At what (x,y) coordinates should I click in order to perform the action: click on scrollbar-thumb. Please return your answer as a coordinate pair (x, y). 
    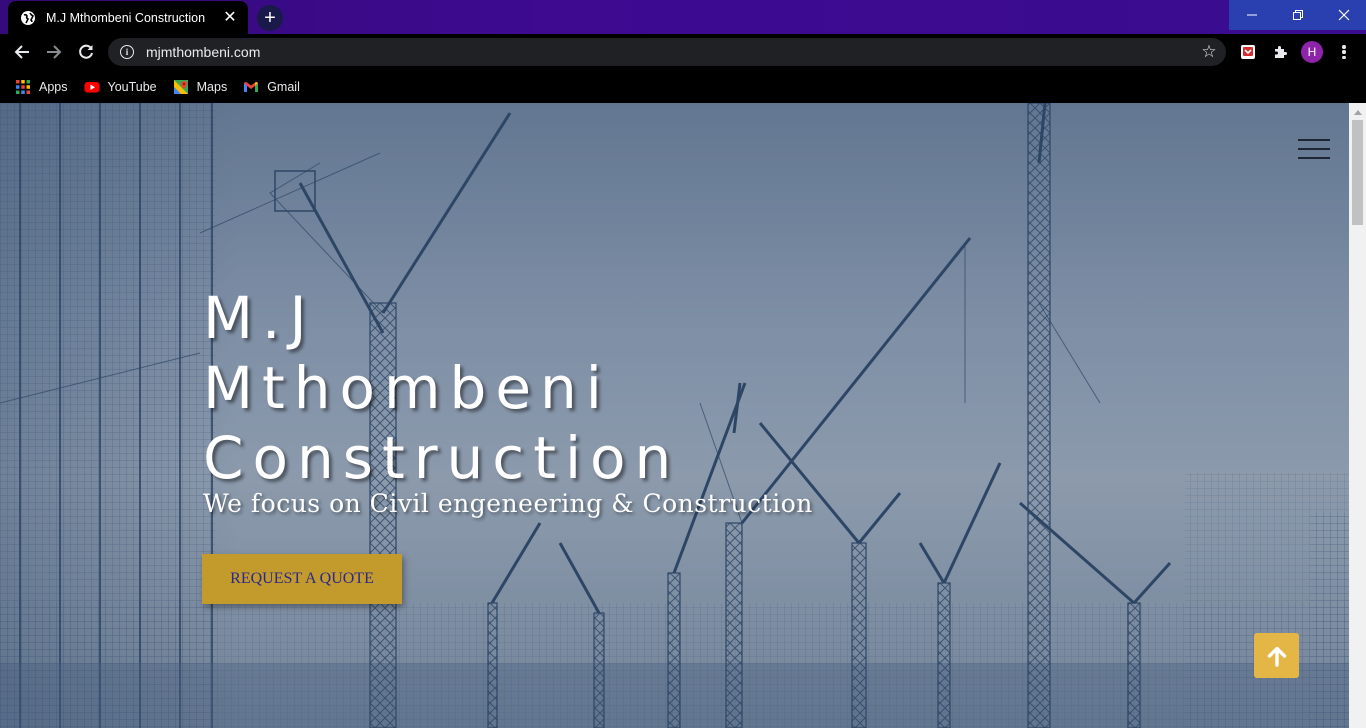
    Looking at the image, I should click on (1357, 172).